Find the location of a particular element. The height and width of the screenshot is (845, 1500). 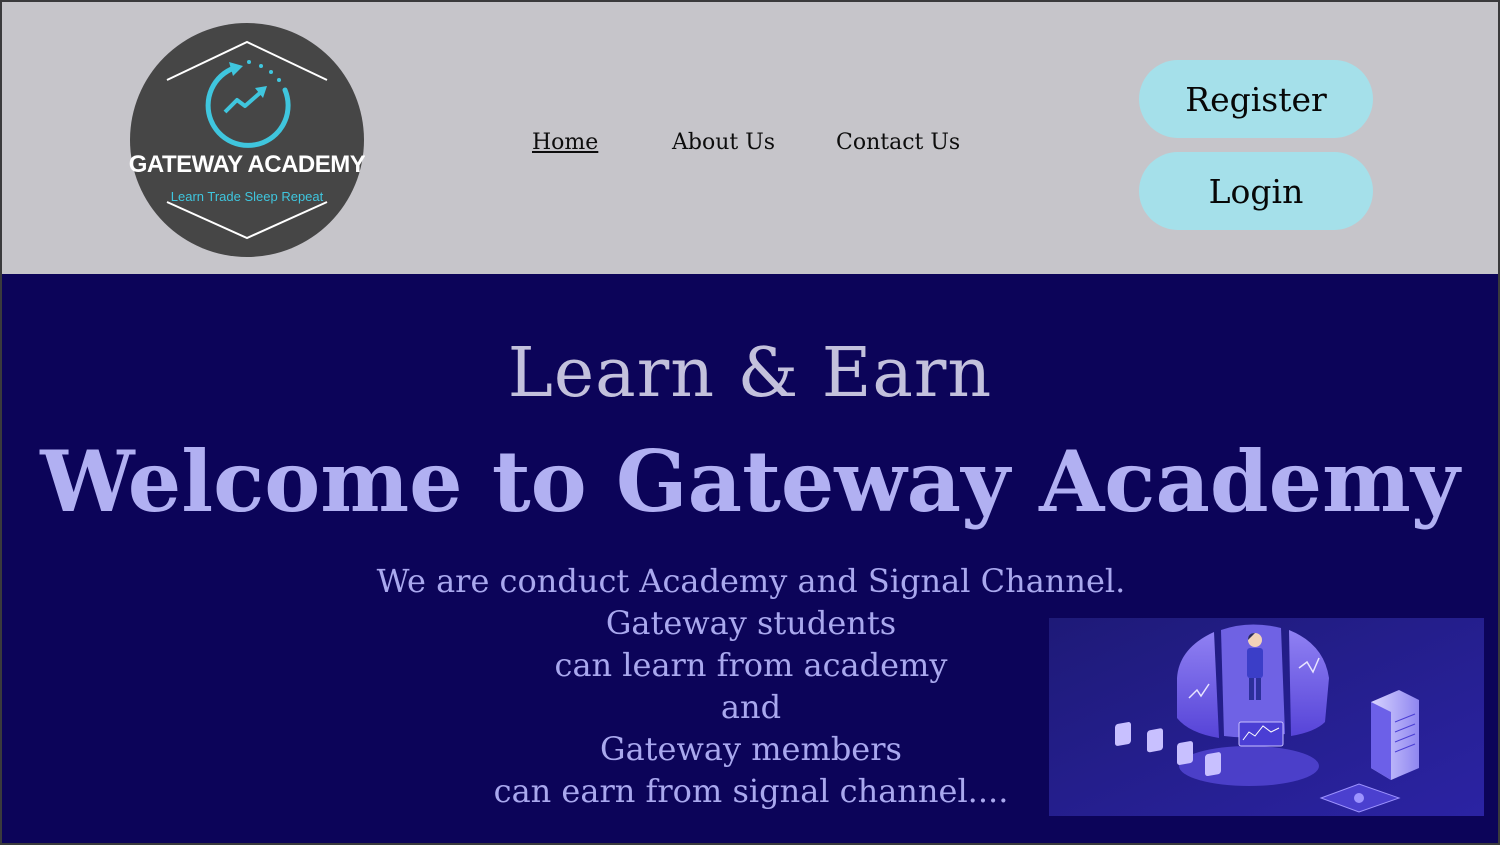

nav-about-us-link: About Us is located at coordinates (723, 142).